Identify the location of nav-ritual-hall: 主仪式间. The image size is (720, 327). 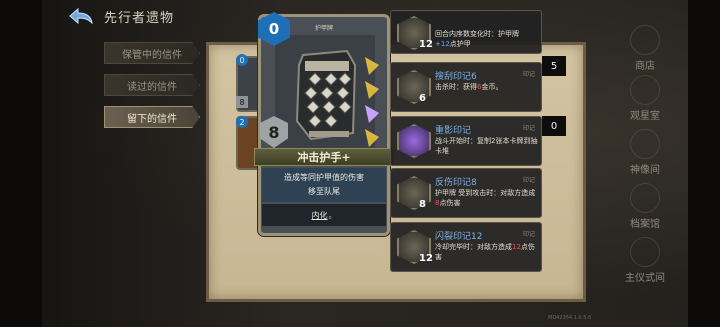
(645, 258).